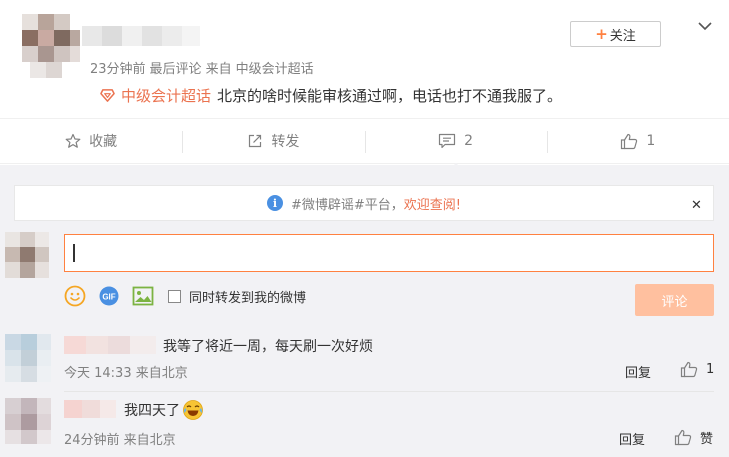  I want to click on text-cursor, so click(74, 253).